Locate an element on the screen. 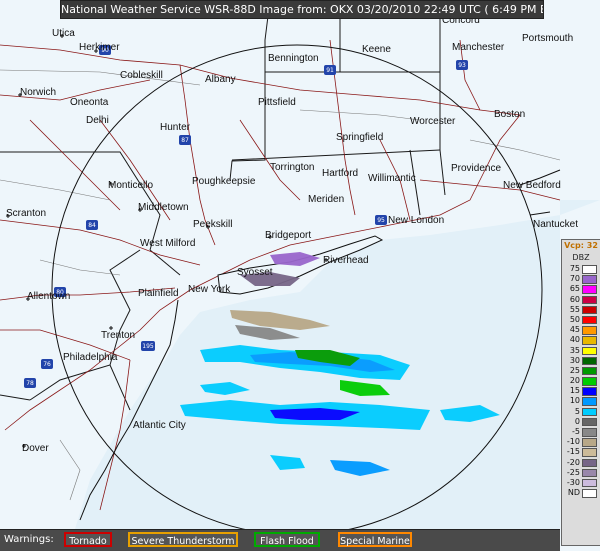  legend-level: 20 is located at coordinates (581, 381).